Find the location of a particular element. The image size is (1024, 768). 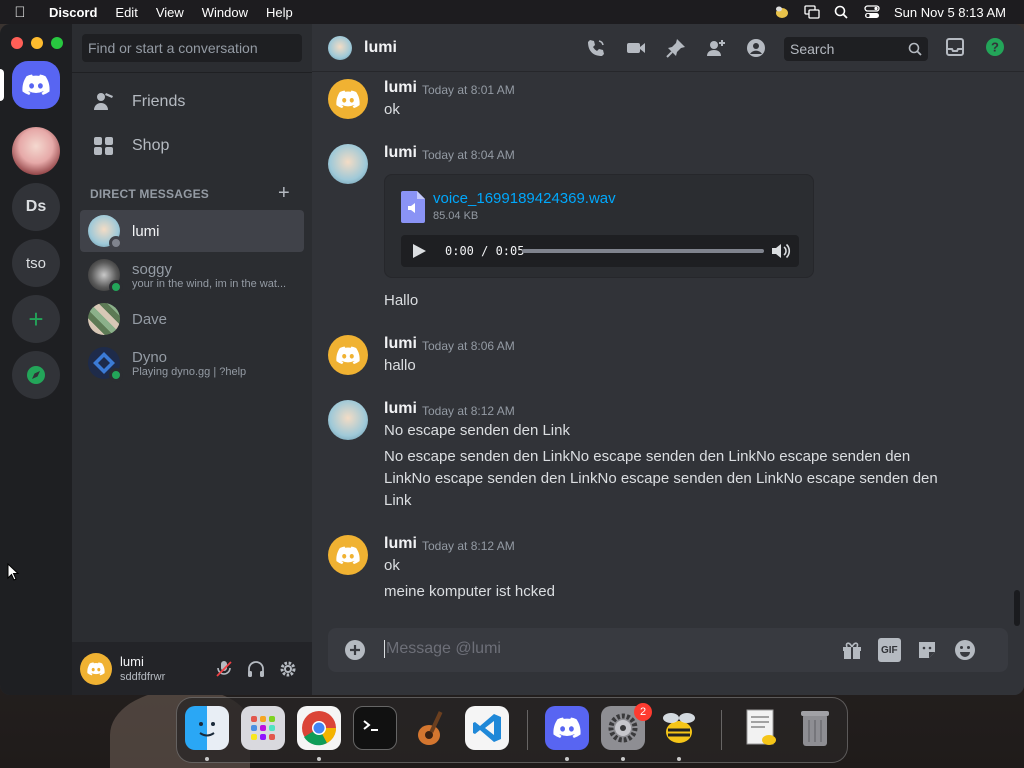

headphones-icon is located at coordinates (256, 669).